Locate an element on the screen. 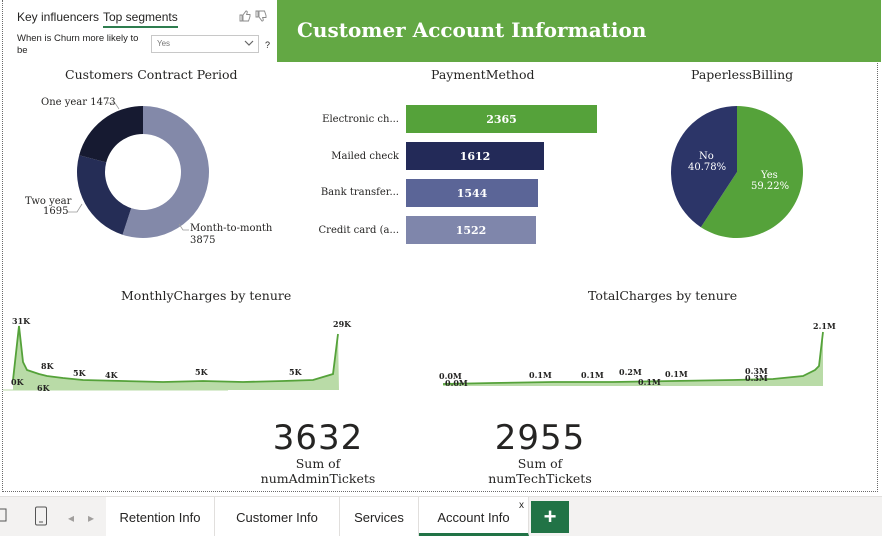  slice-one-year is located at coordinates (111, 134).